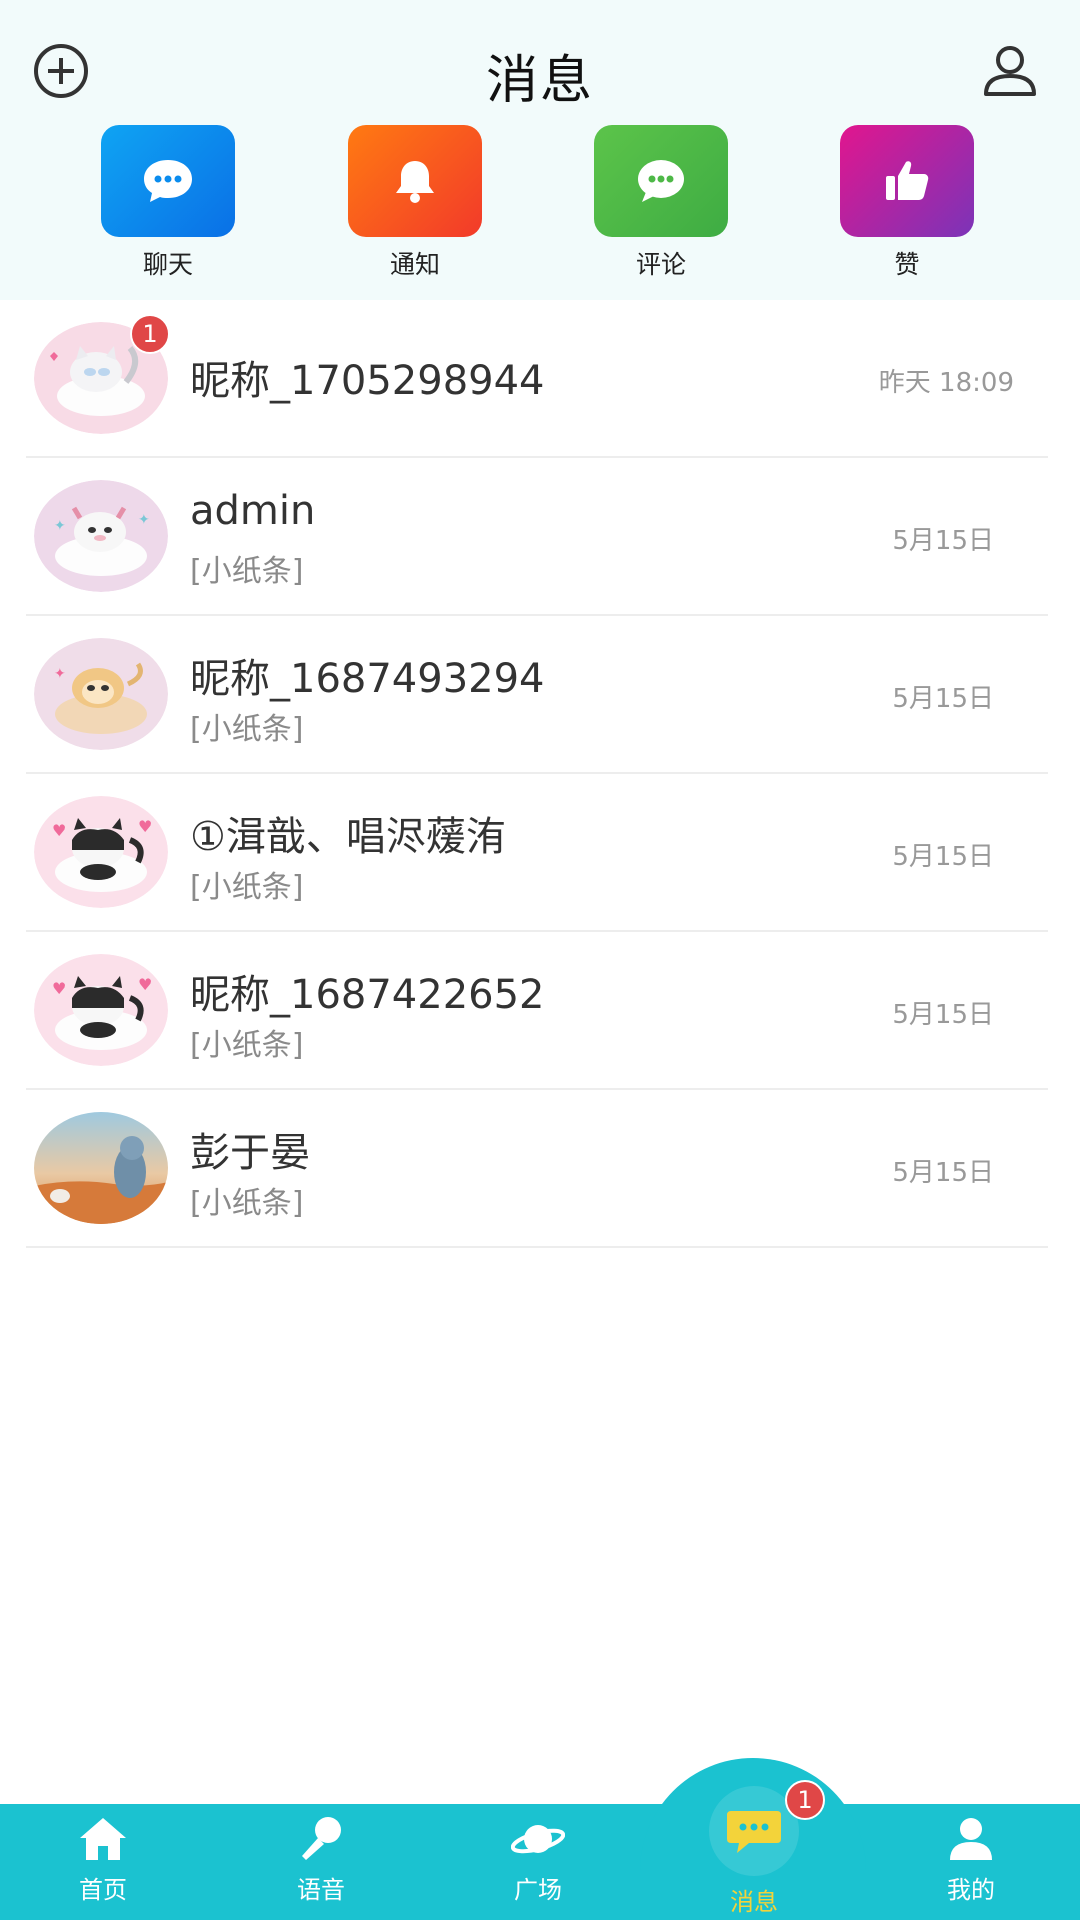 This screenshot has height=1920, width=1080. Describe the element at coordinates (537, 537) in the screenshot. I see `conversation-row: ✦ ✦ admin [小纸条] 5月15日` at that location.